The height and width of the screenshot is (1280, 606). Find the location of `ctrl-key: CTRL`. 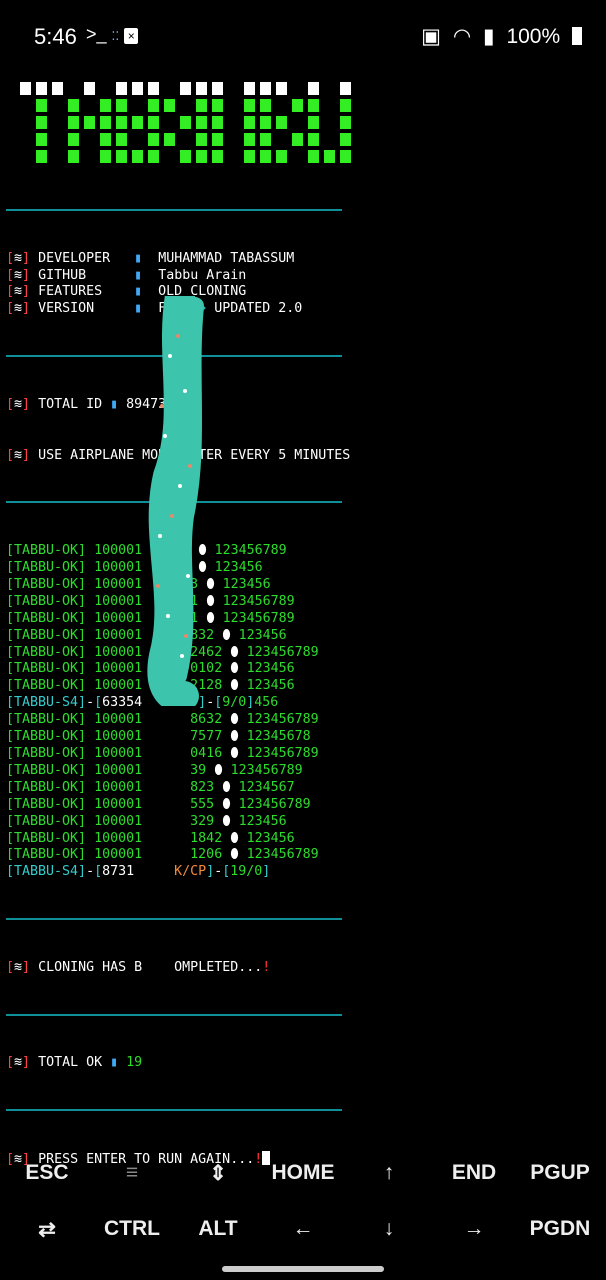

ctrl-key: CTRL is located at coordinates (132, 1229).